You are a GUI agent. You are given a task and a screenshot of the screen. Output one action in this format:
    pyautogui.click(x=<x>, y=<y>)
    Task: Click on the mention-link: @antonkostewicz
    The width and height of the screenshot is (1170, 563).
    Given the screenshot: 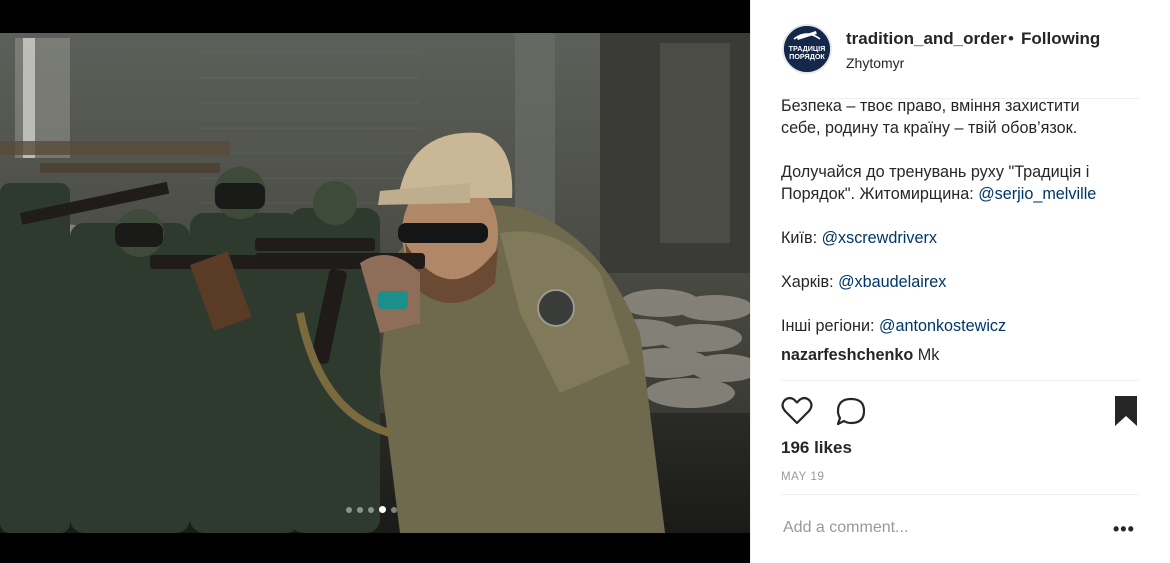 What is the action you would take?
    pyautogui.click(x=942, y=326)
    